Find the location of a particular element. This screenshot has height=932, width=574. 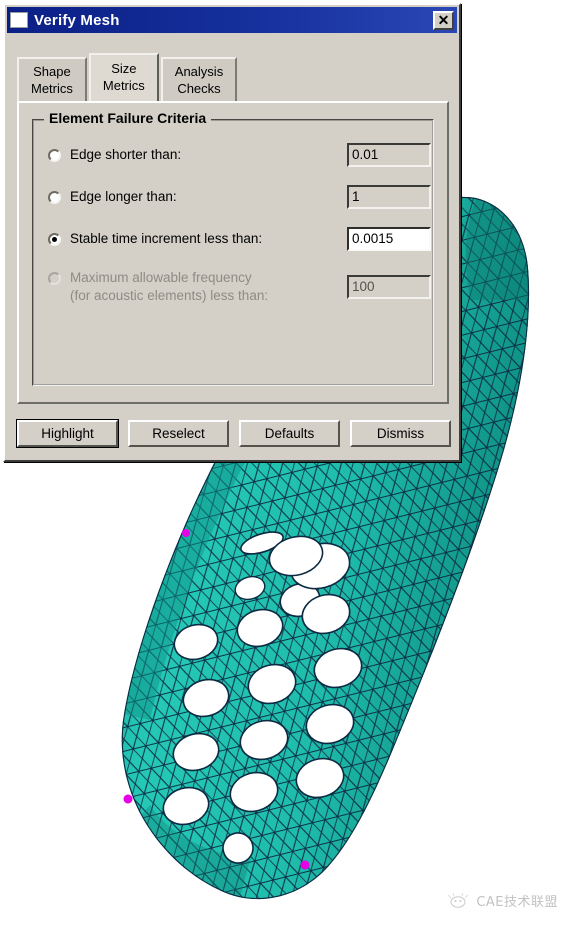

watermark: CAE技术联盟 is located at coordinates (502, 900).